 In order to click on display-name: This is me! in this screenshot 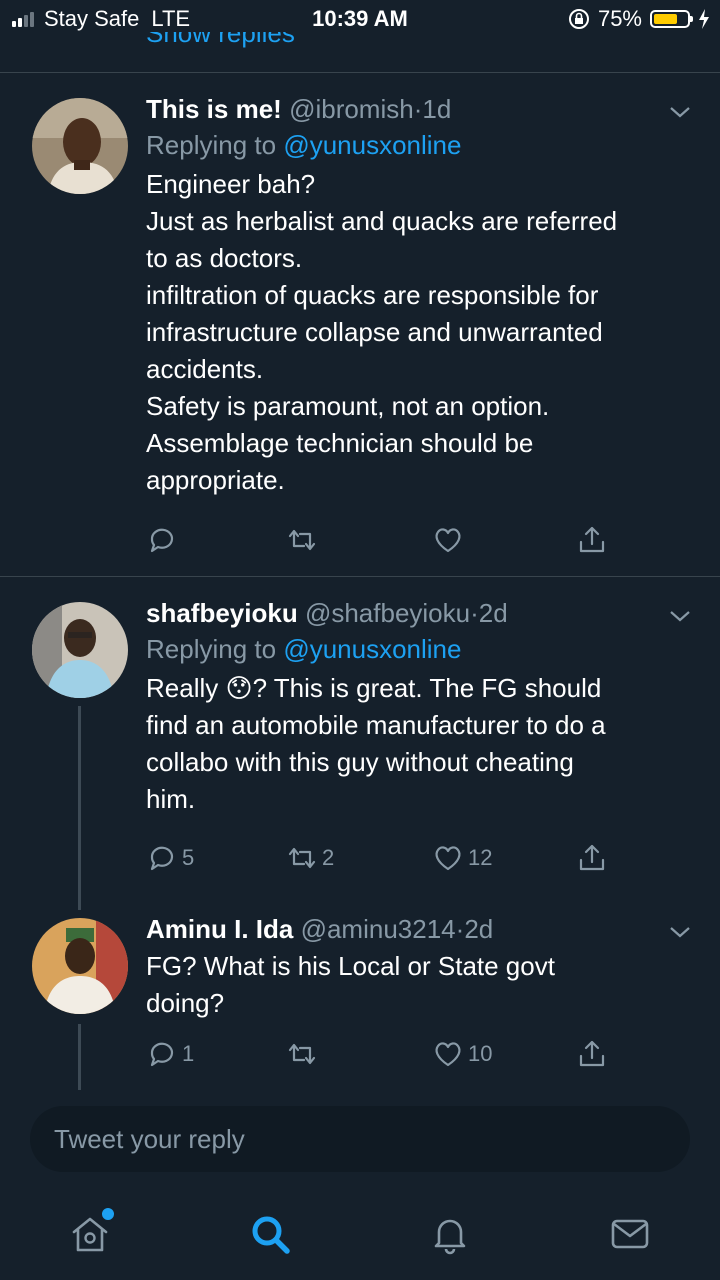, I will do `click(214, 109)`.